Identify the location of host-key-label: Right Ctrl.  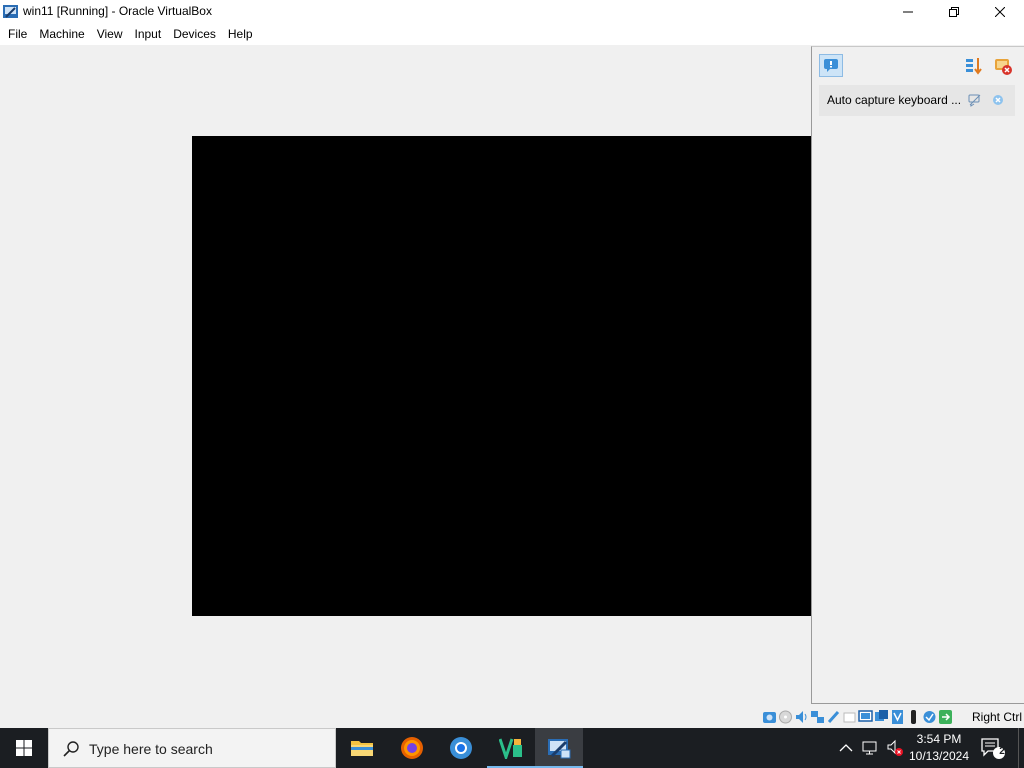
(997, 717).